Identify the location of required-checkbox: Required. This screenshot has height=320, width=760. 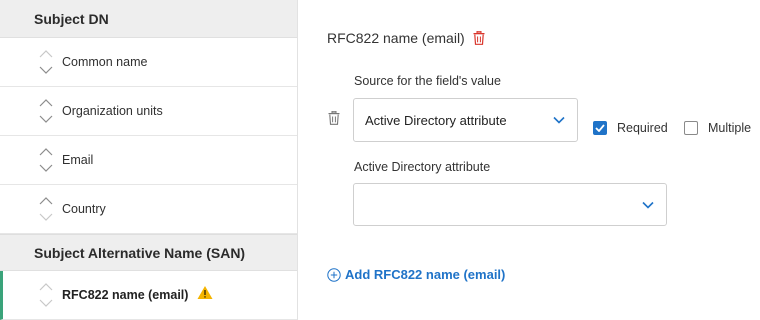
(630, 128).